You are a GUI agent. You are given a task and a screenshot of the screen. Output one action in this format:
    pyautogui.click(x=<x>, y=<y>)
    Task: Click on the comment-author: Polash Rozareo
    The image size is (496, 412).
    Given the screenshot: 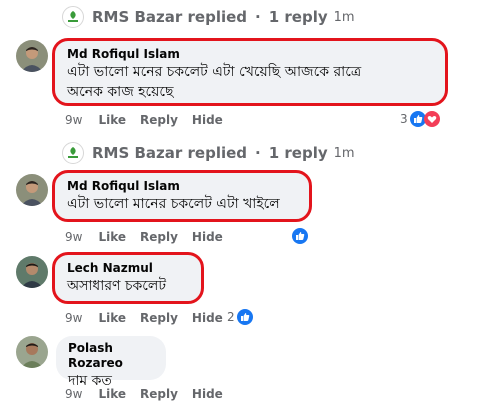 What is the action you would take?
    pyautogui.click(x=111, y=356)
    